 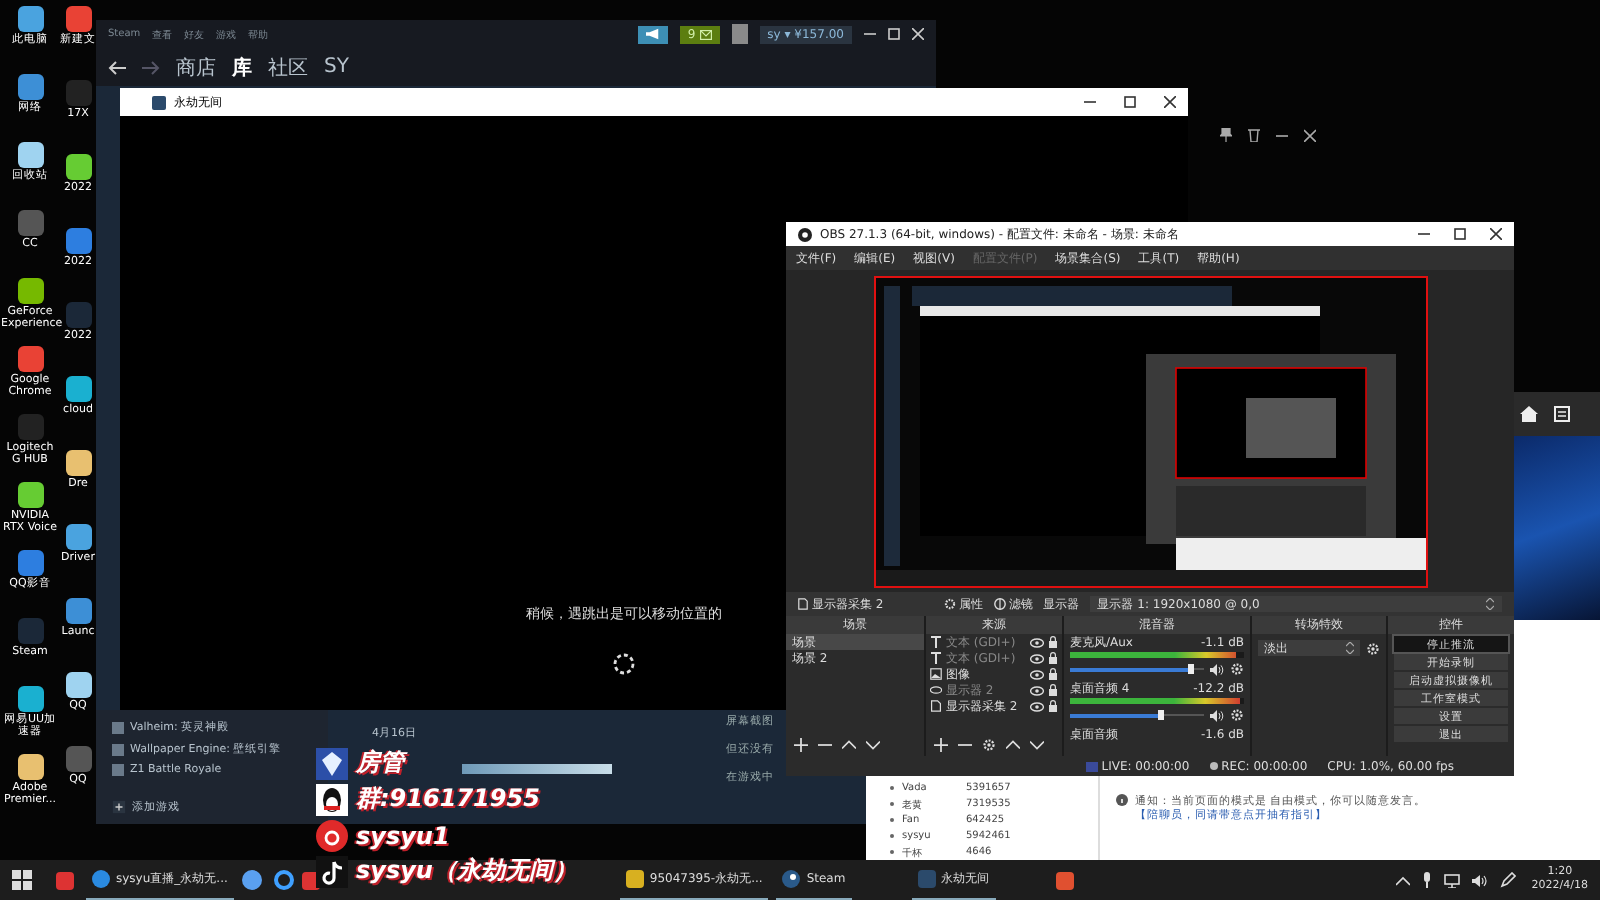 What do you see at coordinates (403, 835) in the screenshot?
I see `overlay-text: sysyu1` at bounding box center [403, 835].